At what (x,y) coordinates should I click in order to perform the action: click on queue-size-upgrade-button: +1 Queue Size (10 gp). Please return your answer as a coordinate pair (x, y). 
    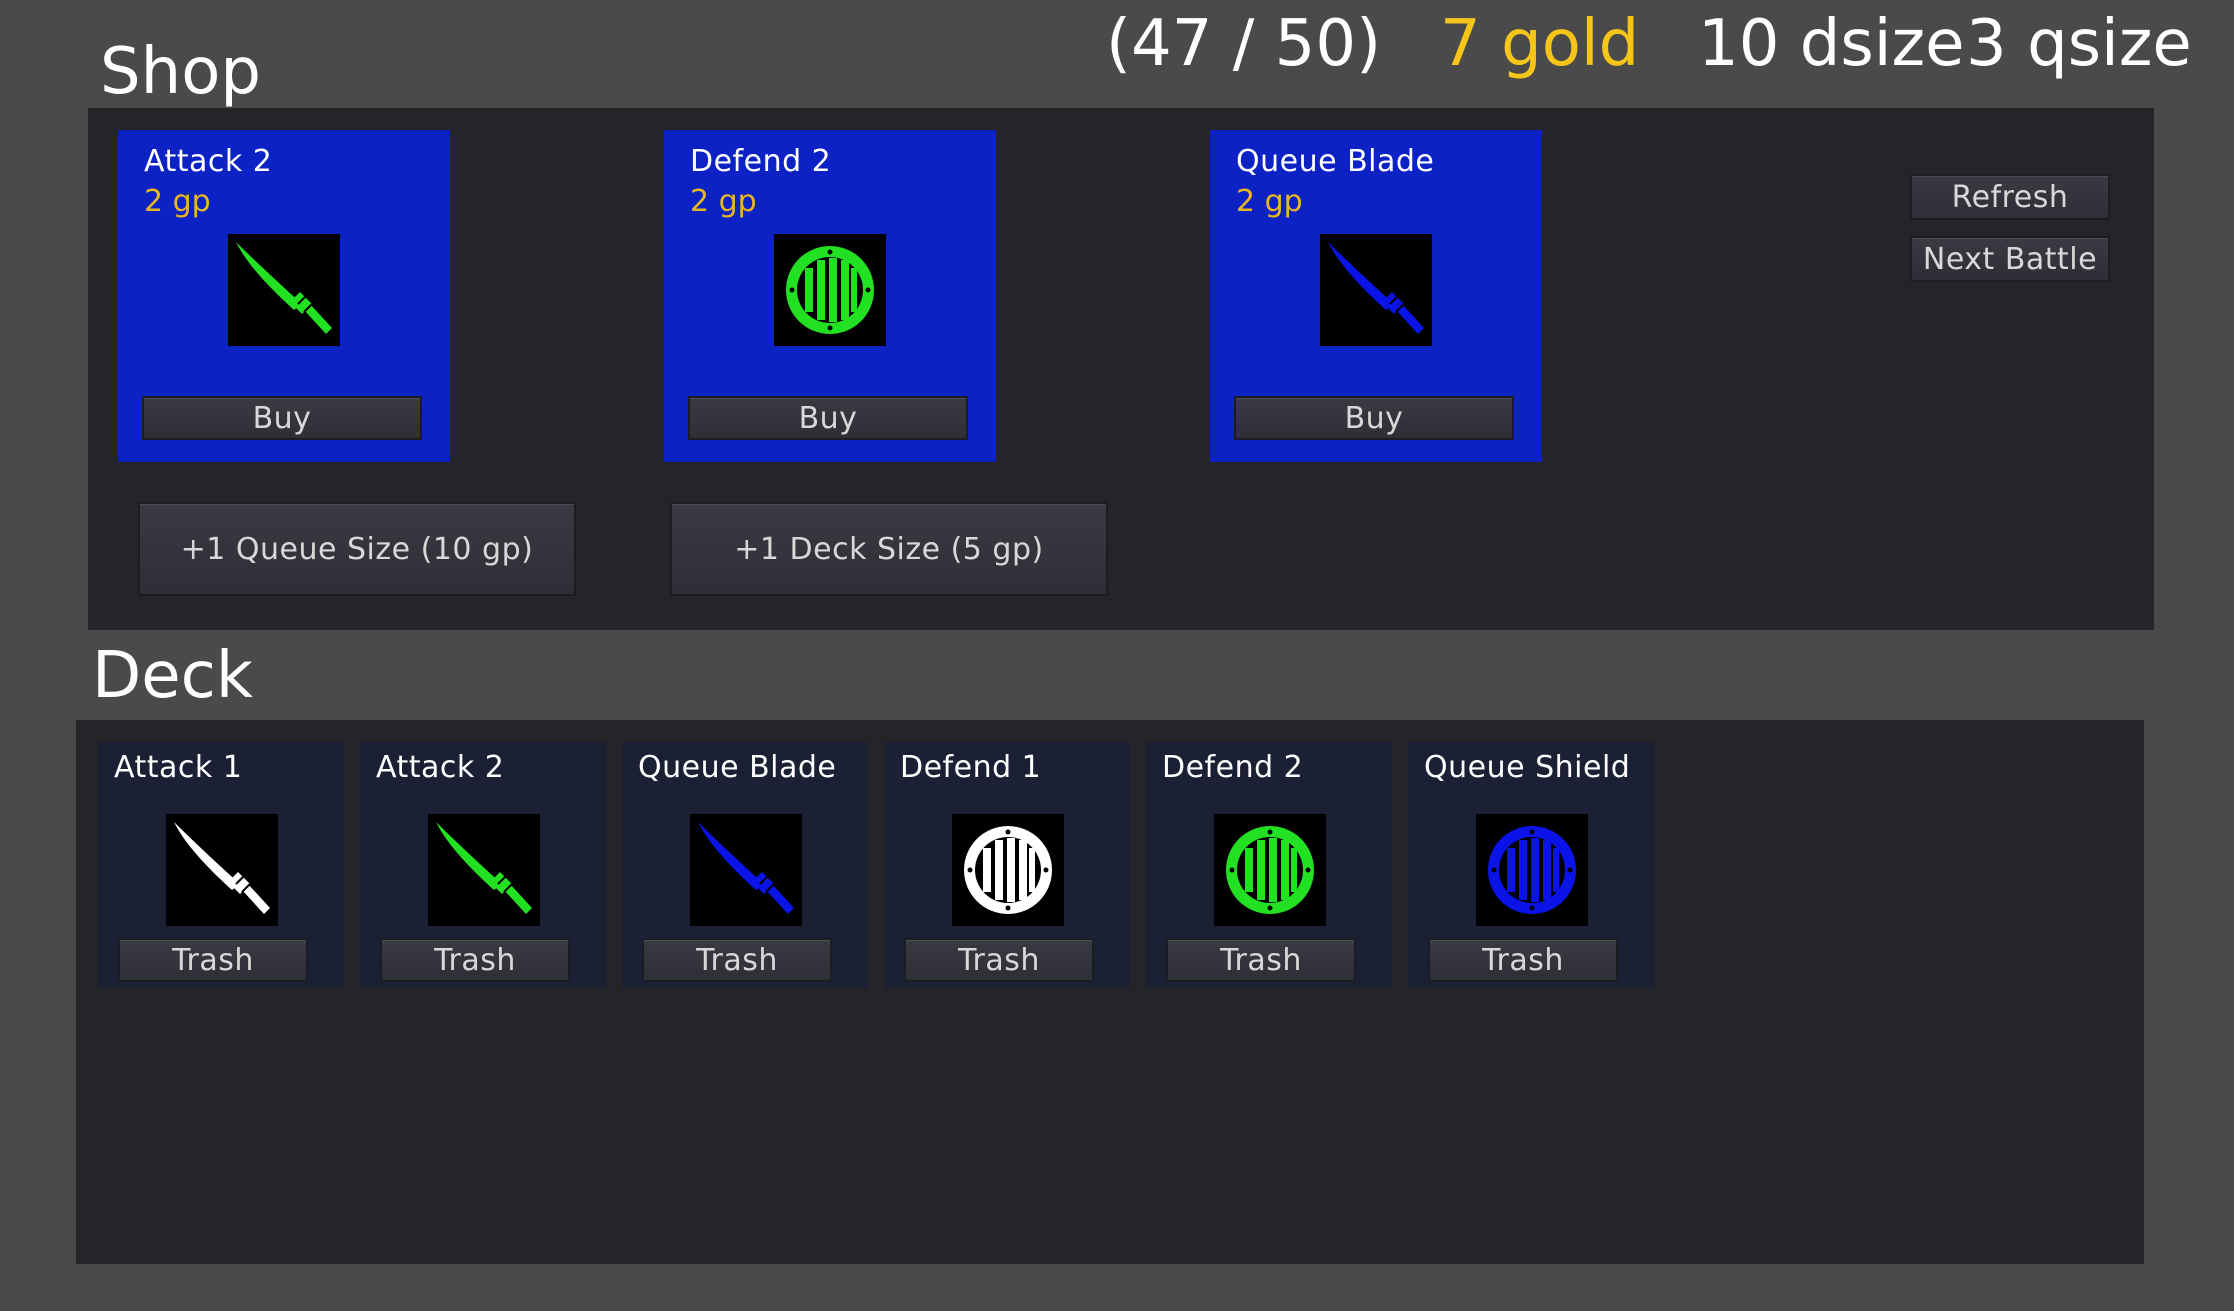
    Looking at the image, I should click on (357, 549).